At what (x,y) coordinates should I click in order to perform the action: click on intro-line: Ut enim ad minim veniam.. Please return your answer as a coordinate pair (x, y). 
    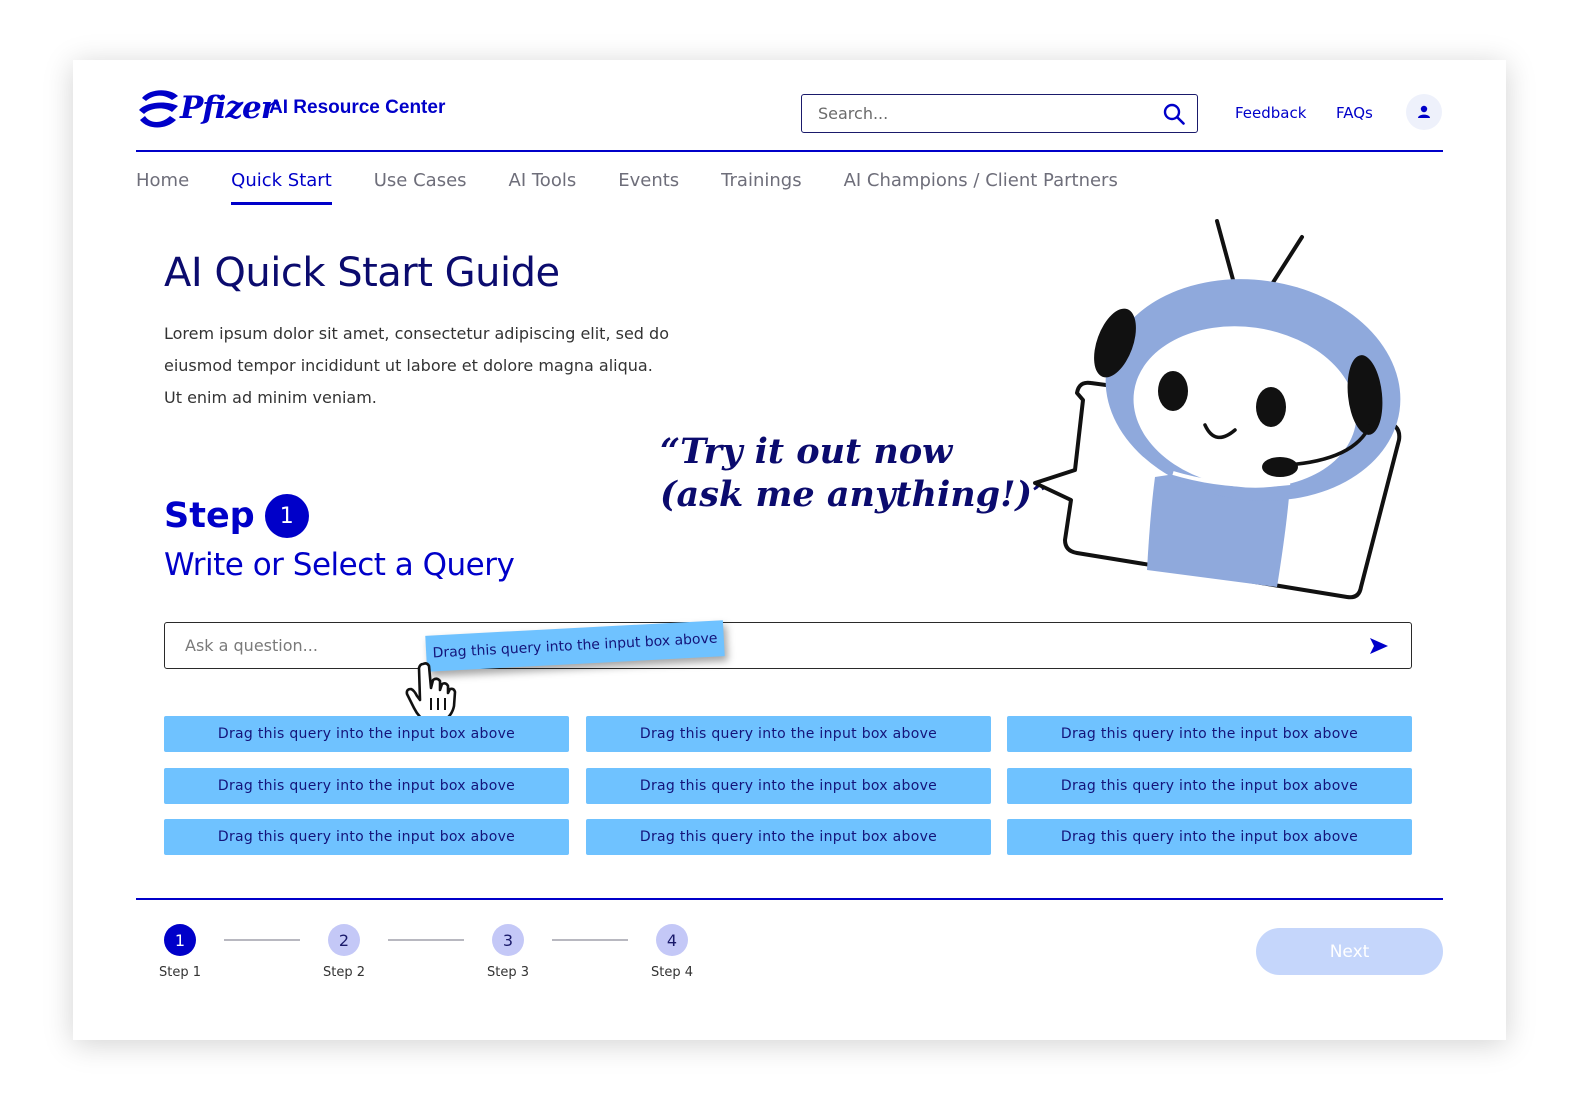
    Looking at the image, I should click on (270, 397).